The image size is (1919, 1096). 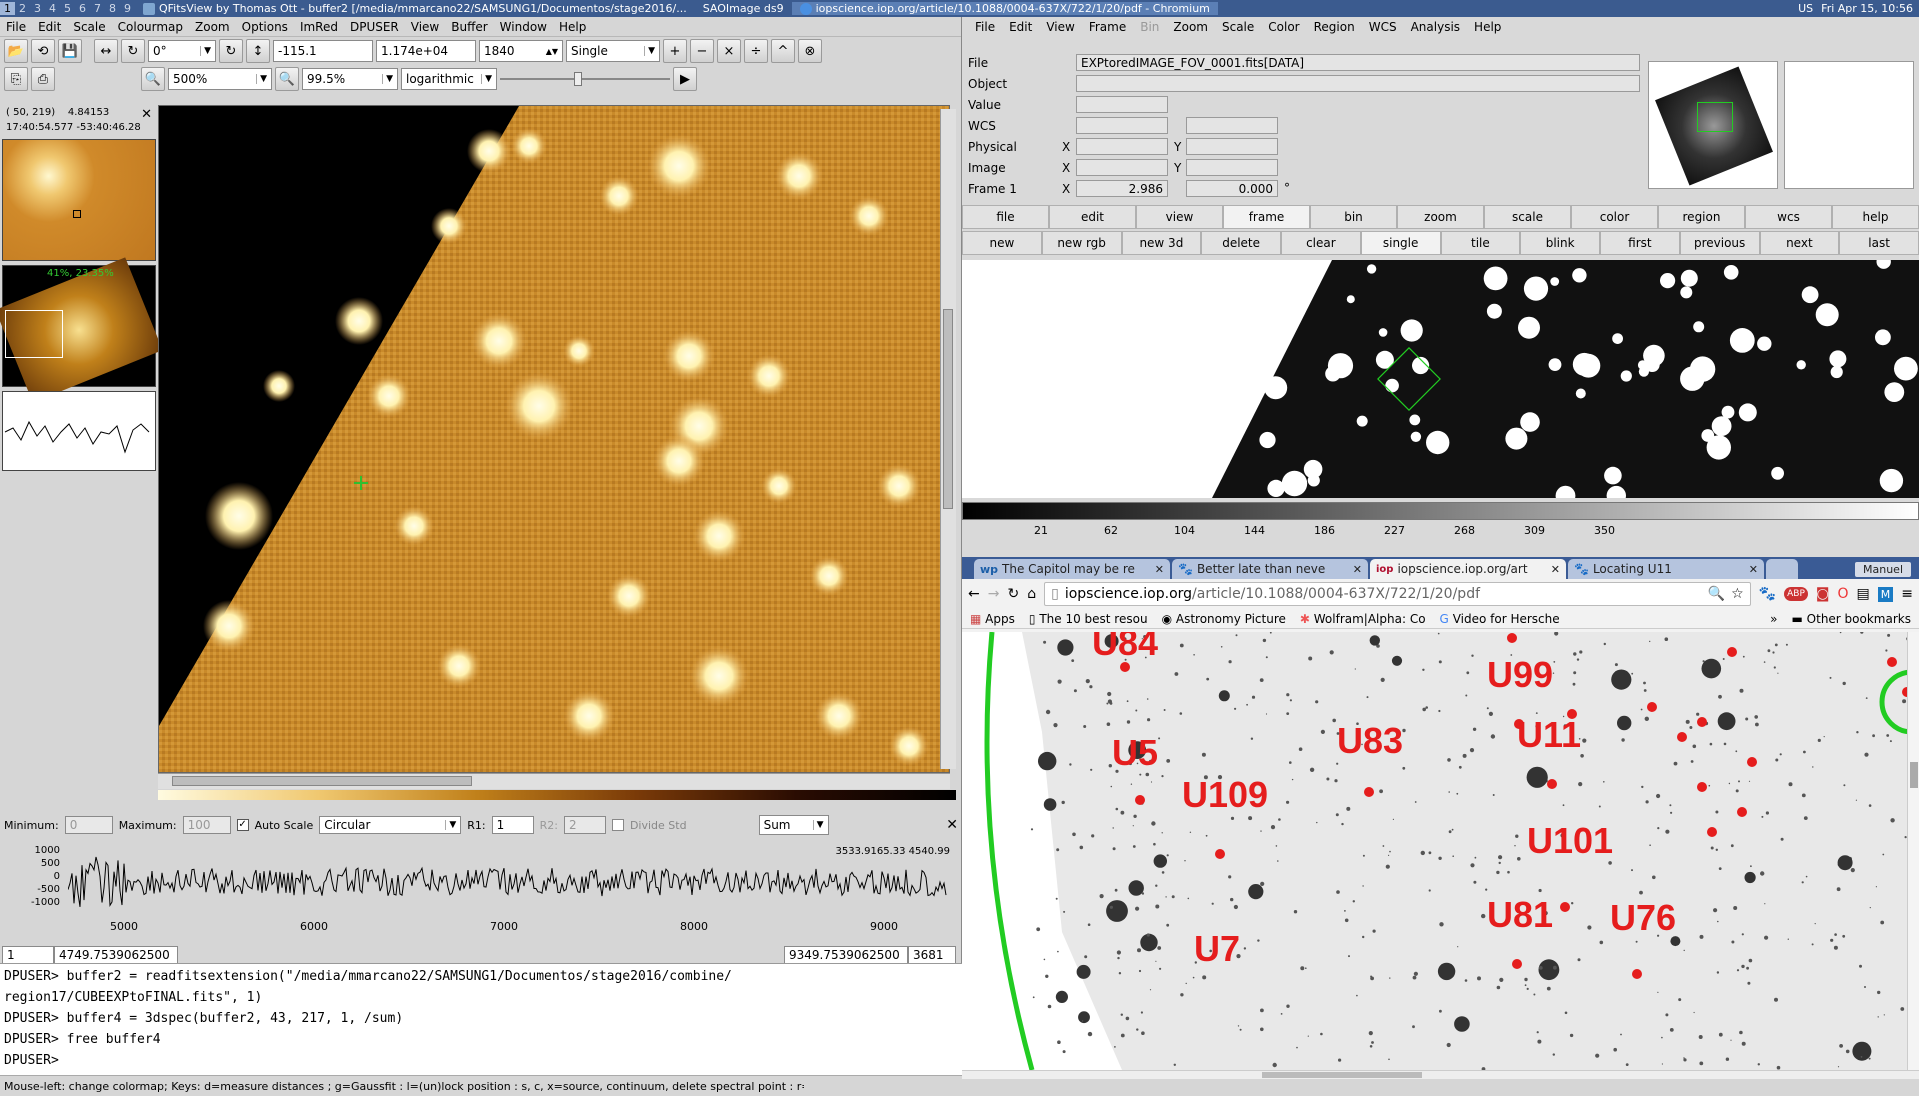 What do you see at coordinates (127, 8) in the screenshot?
I see `workspace-9: 9` at bounding box center [127, 8].